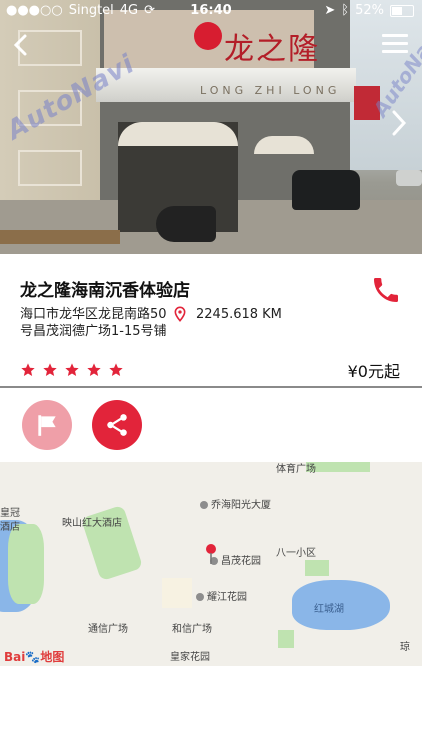 This screenshot has width=422, height=750. What do you see at coordinates (386, 290) in the screenshot?
I see `phone-icon` at bounding box center [386, 290].